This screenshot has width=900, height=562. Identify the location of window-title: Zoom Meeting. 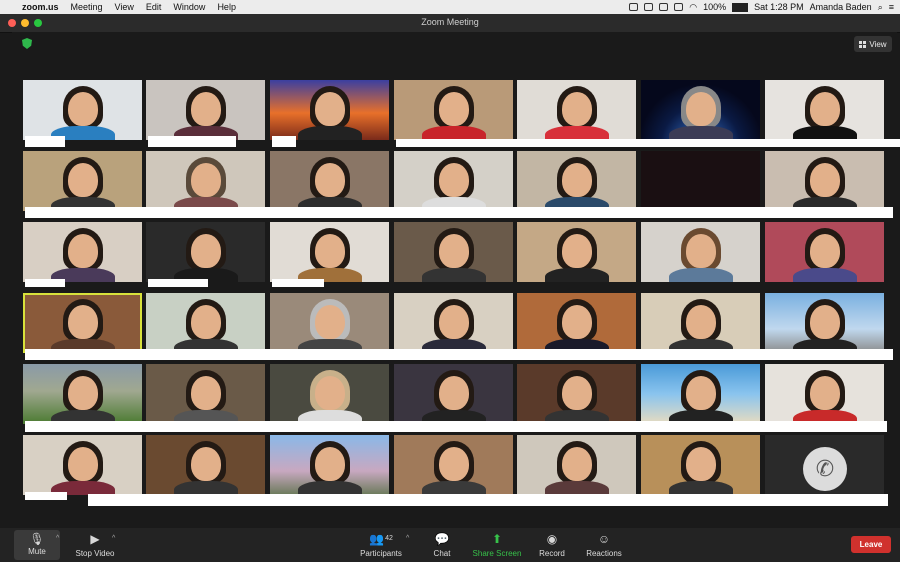
(450, 22).